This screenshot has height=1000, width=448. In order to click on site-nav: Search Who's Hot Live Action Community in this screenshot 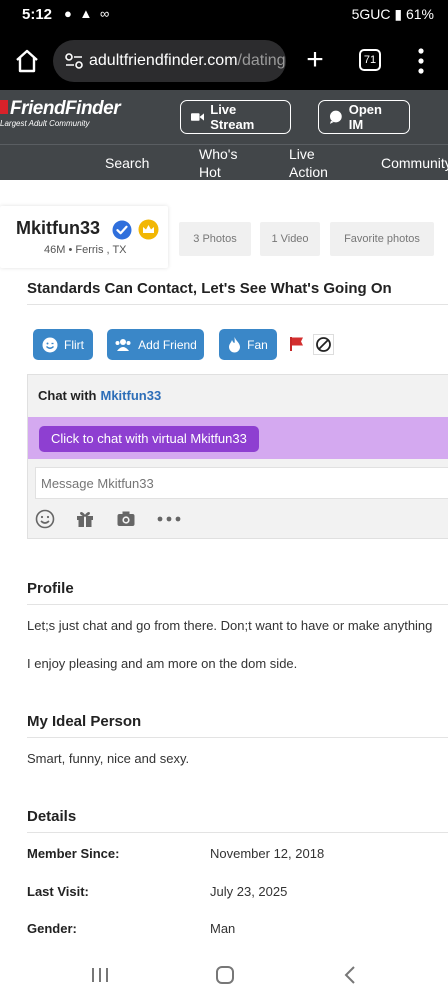, I will do `click(224, 162)`.